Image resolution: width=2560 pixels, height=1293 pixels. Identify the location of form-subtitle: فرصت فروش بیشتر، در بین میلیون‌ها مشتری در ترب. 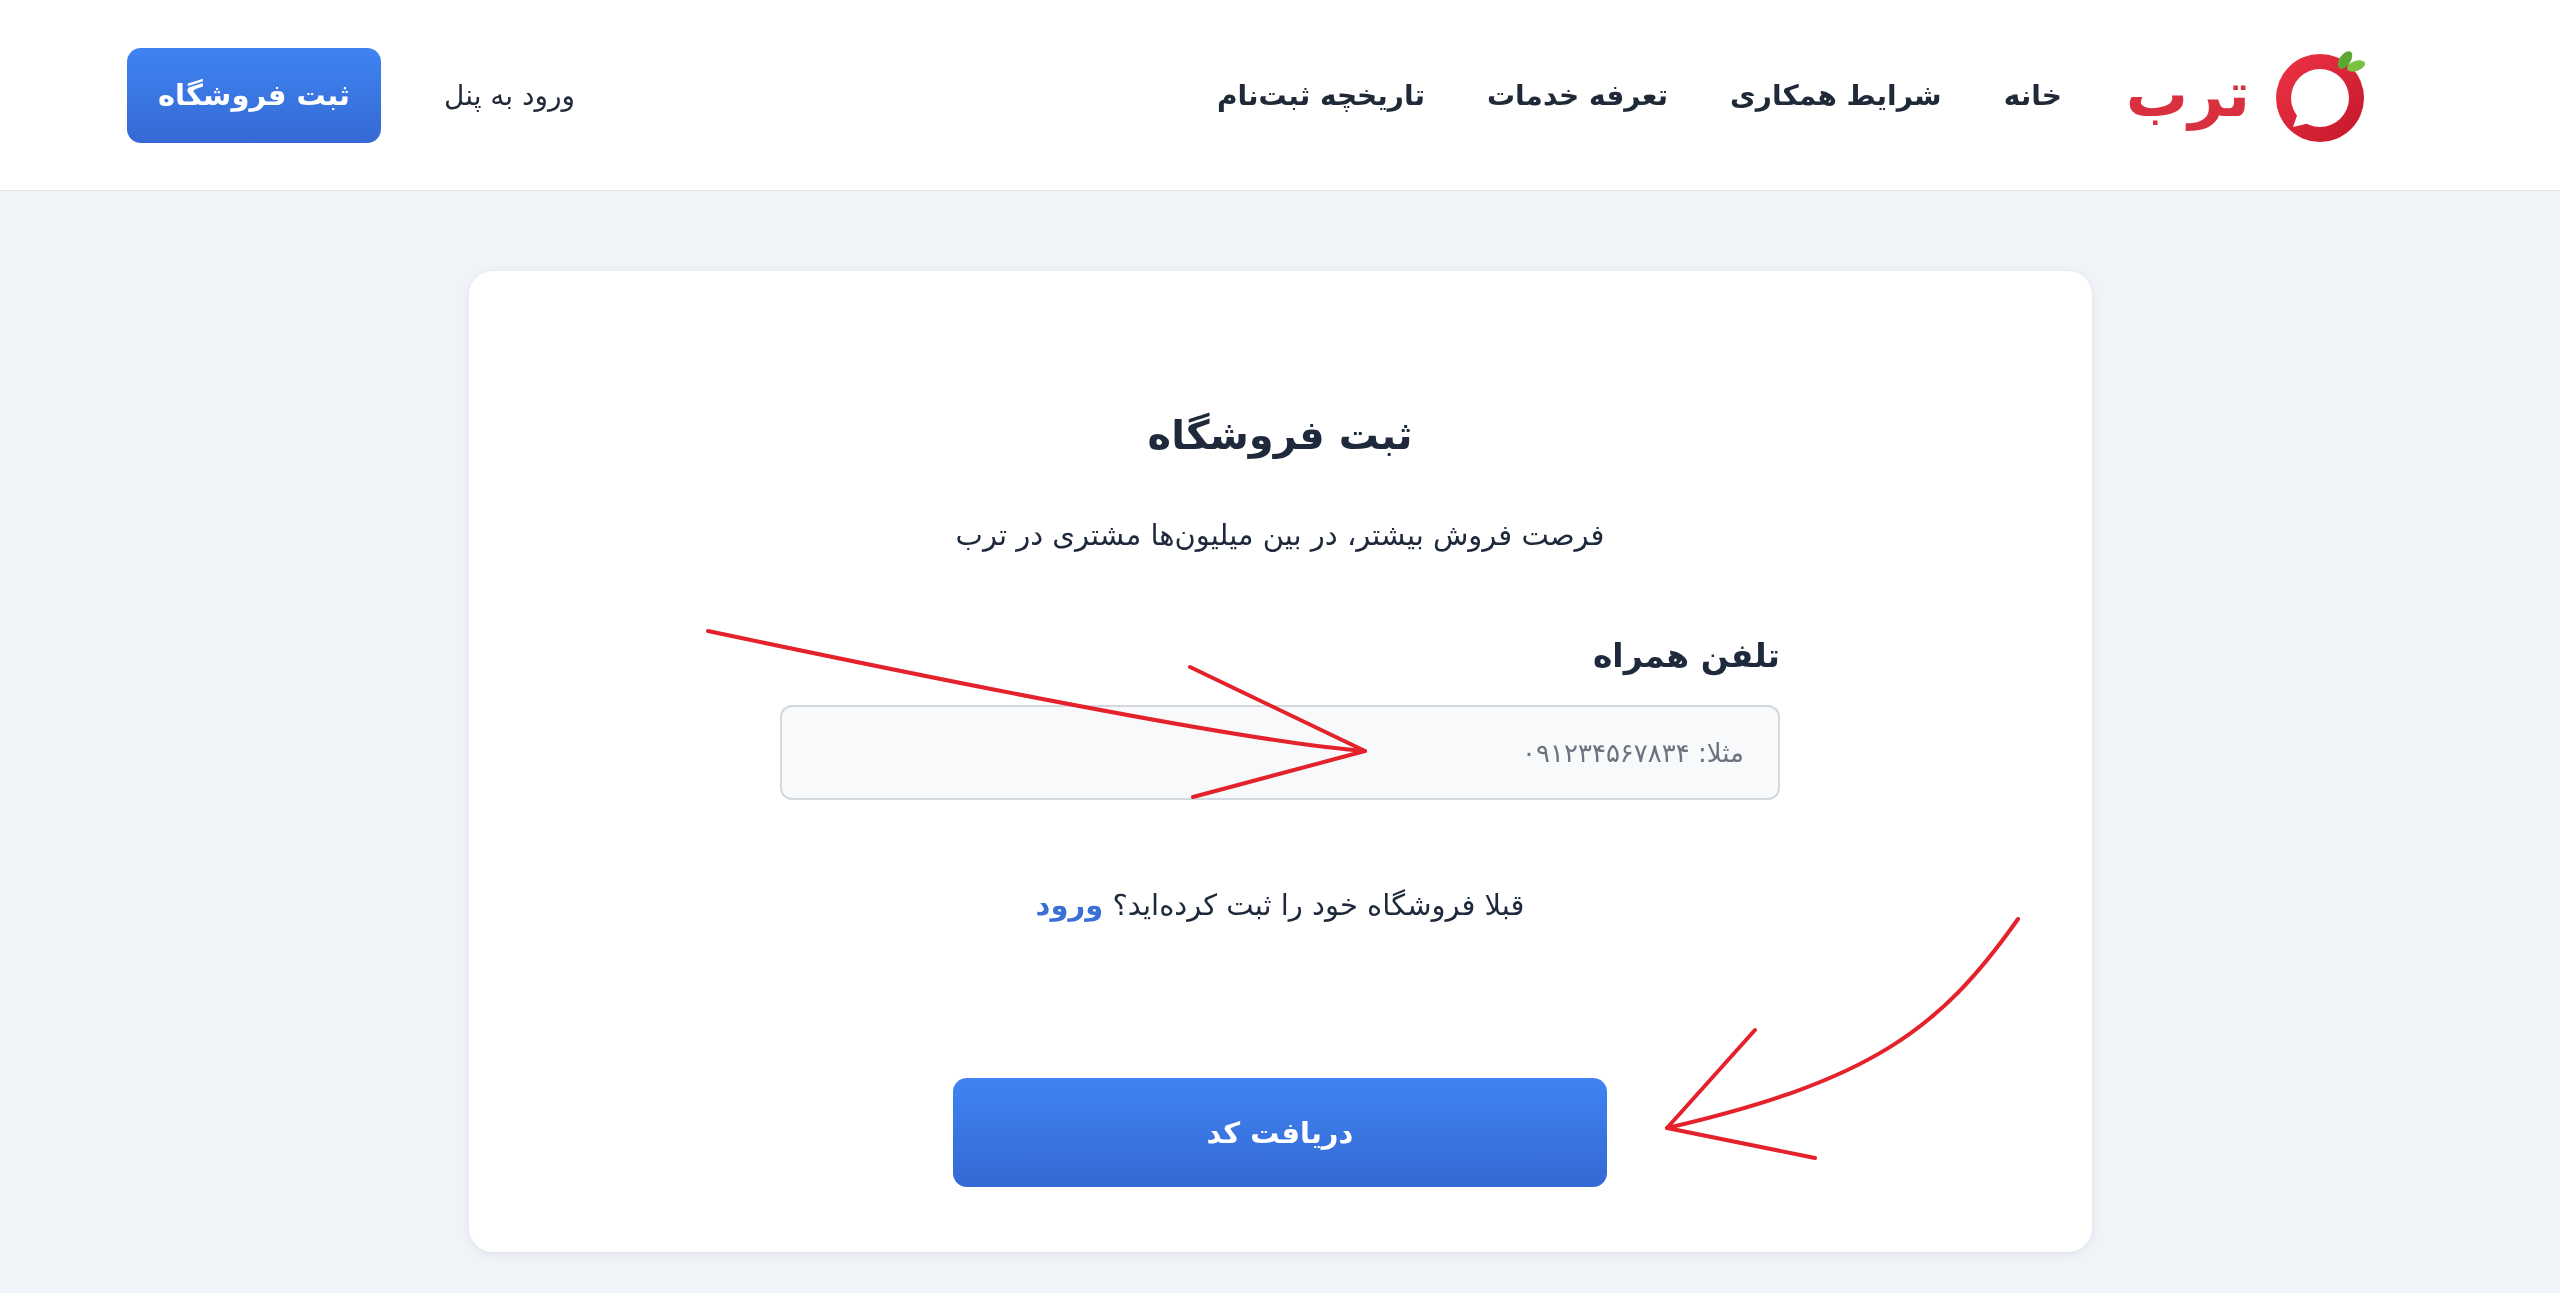
(1280, 535).